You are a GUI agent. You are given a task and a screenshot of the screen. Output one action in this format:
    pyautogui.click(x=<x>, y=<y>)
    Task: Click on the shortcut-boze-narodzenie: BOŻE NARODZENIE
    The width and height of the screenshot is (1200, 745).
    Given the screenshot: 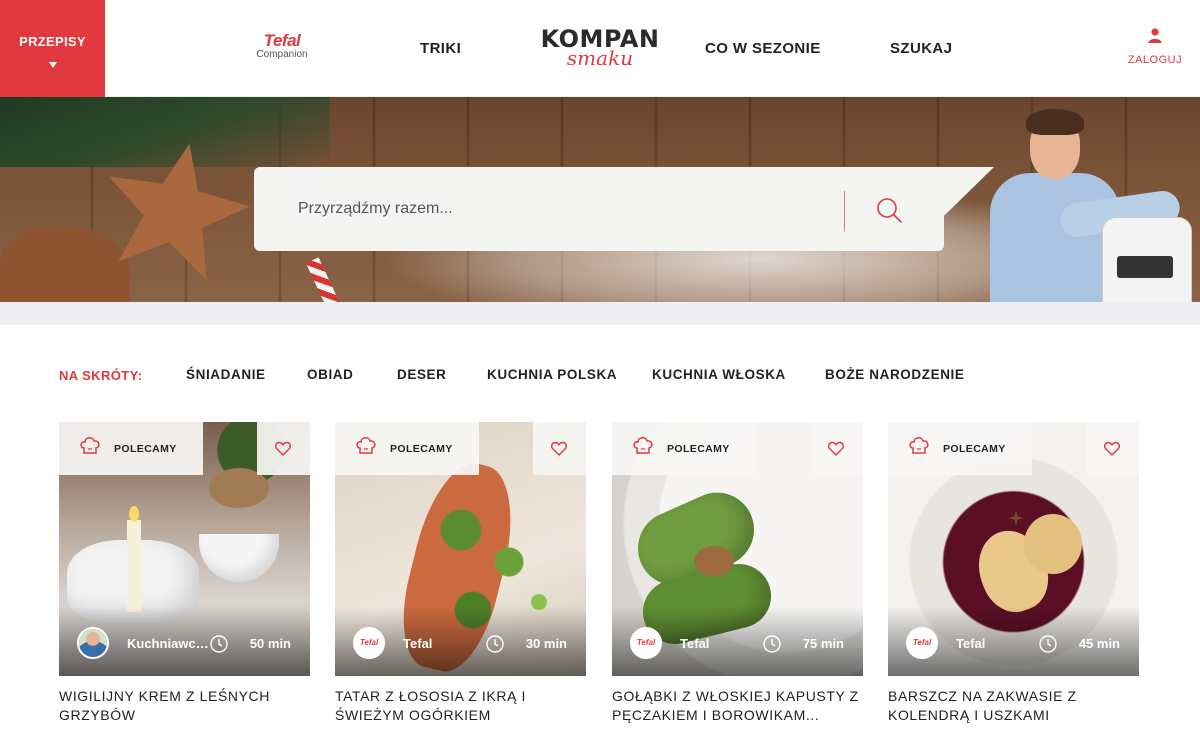 What is the action you would take?
    pyautogui.click(x=895, y=374)
    